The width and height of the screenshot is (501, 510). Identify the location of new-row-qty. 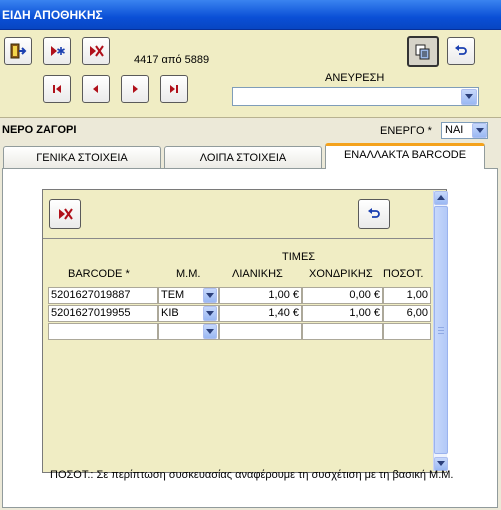
(407, 331).